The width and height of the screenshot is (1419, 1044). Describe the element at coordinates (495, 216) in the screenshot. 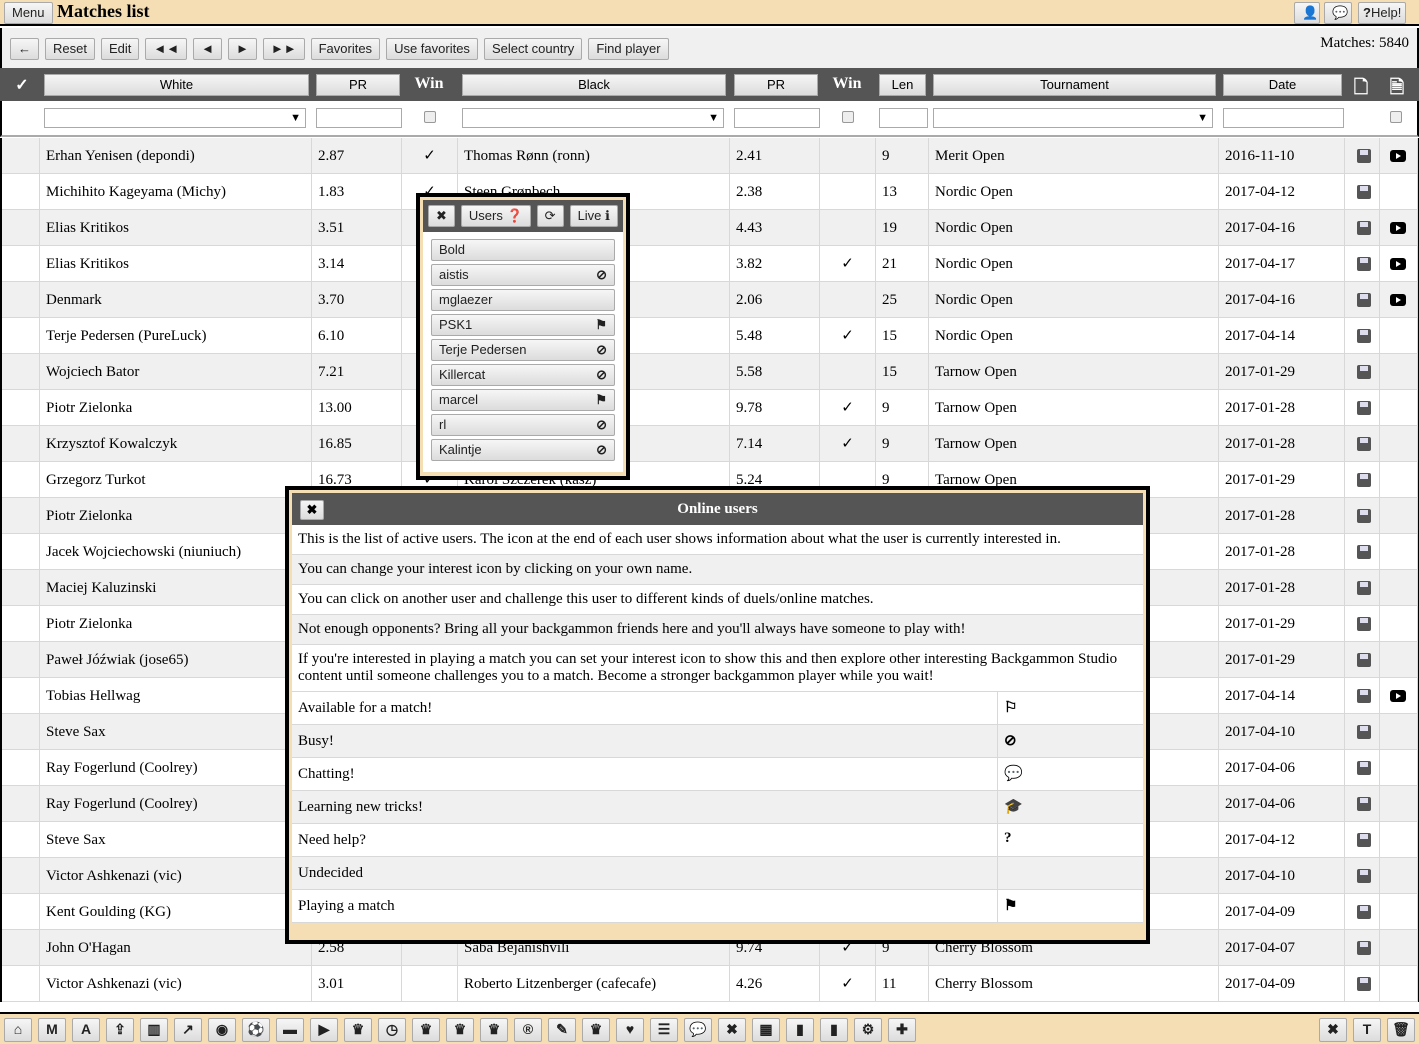

I see `users-button: Users ❓` at that location.